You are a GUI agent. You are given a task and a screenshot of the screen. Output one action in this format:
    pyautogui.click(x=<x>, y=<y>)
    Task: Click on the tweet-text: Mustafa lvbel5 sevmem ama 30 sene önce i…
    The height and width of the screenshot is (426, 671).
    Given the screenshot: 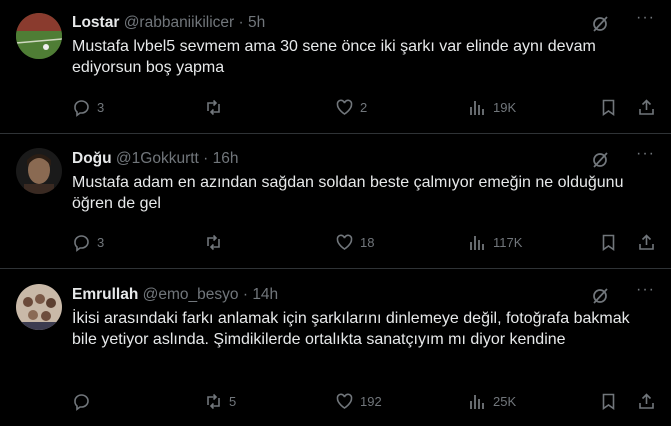 What is the action you would take?
    pyautogui.click(x=334, y=57)
    